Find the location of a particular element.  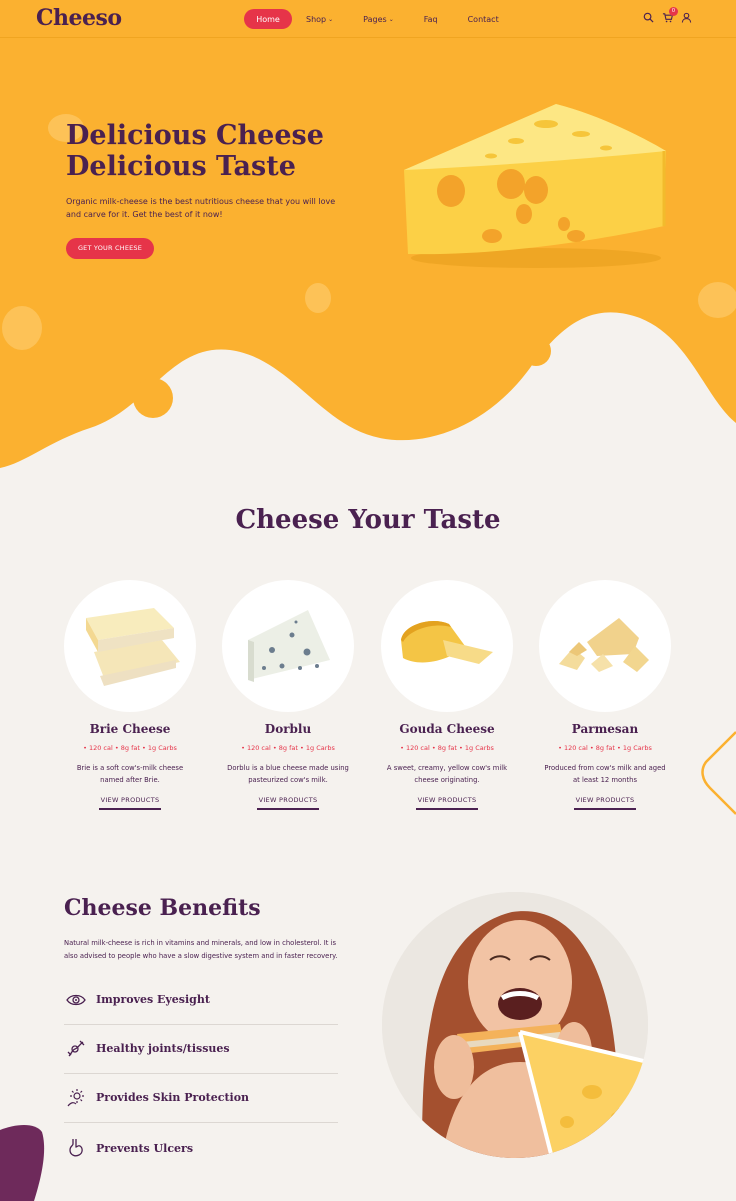

cheese-wedge-image is located at coordinates (535, 186).